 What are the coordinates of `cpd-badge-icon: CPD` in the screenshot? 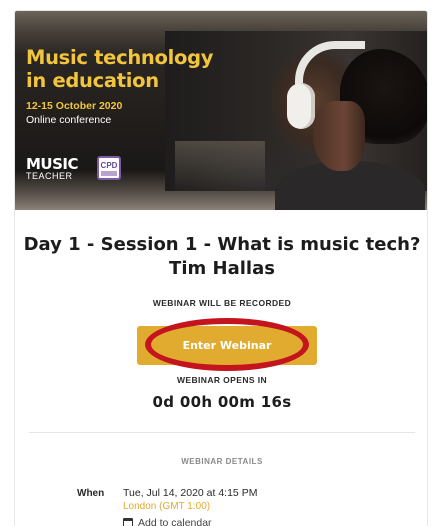 It's located at (109, 168).